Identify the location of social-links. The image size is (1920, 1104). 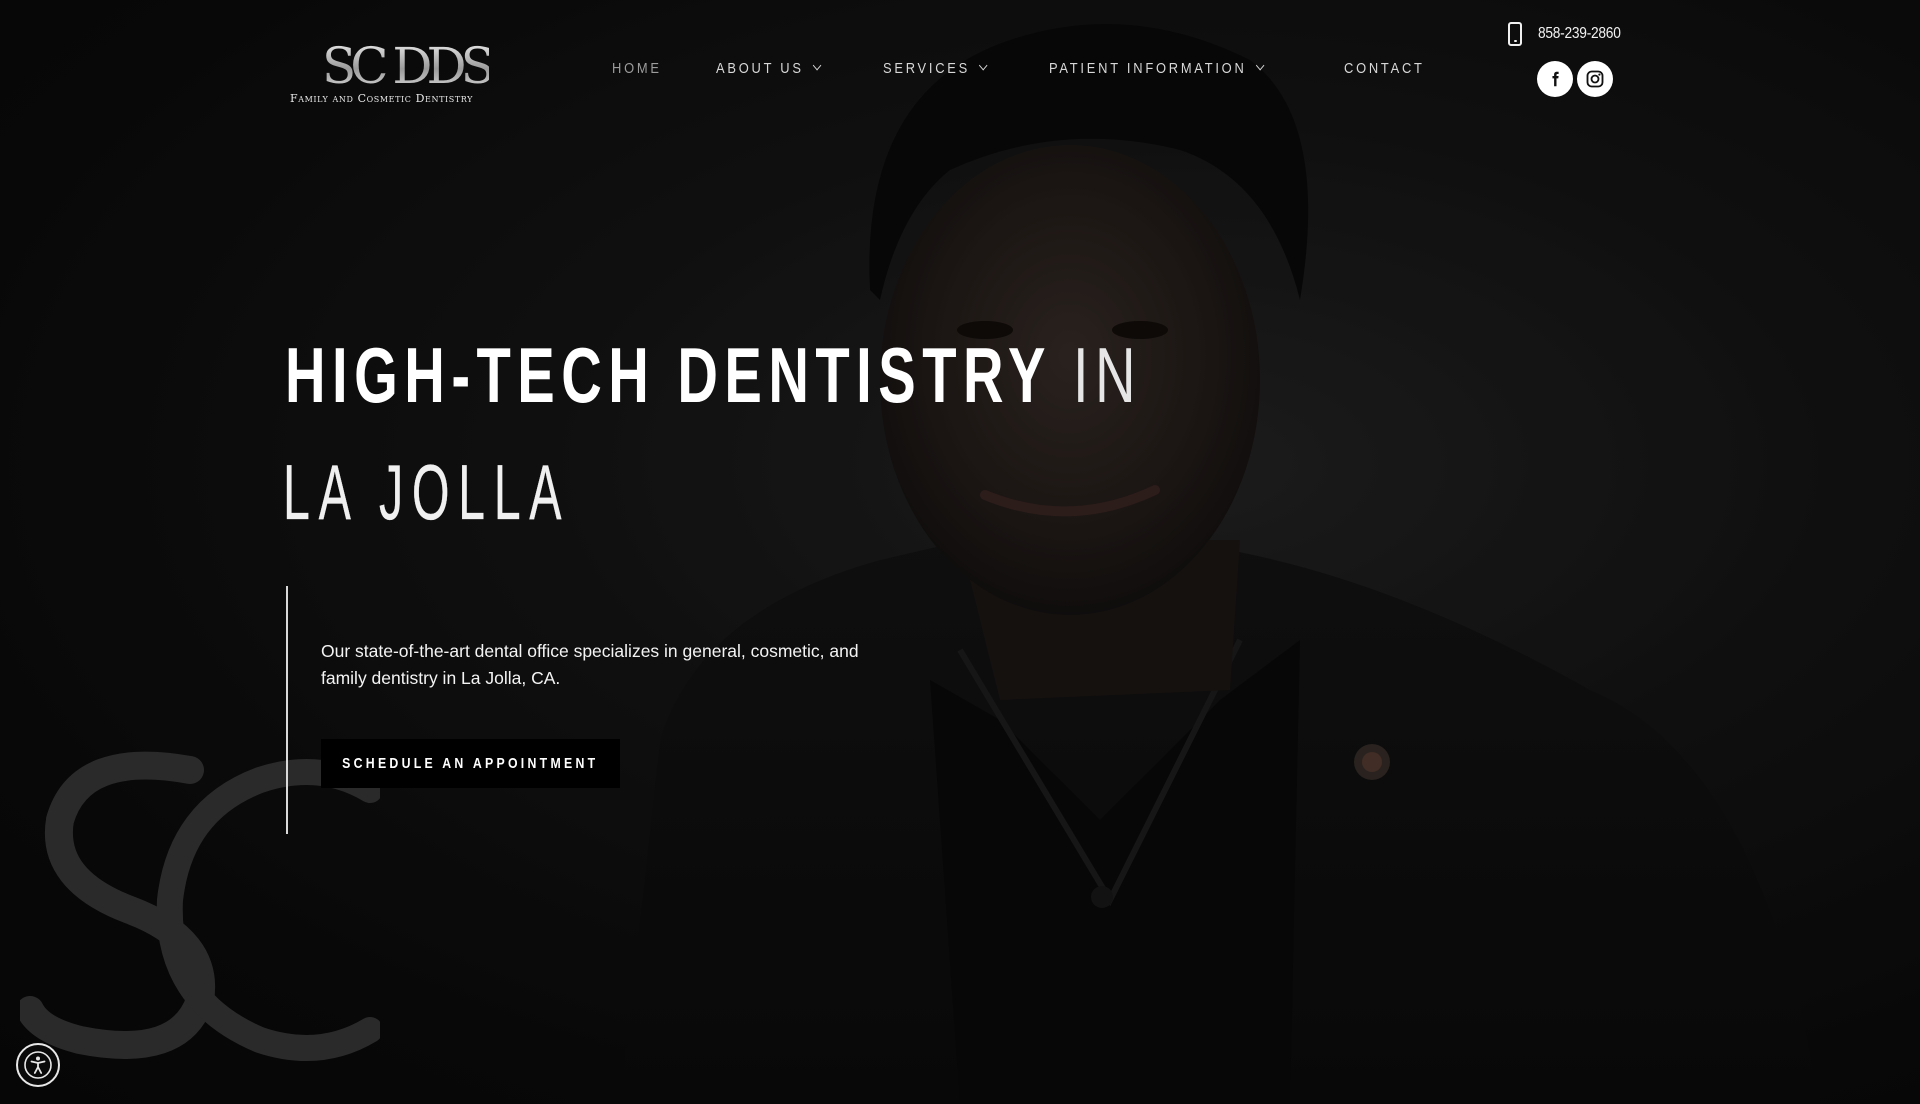
(1577, 79).